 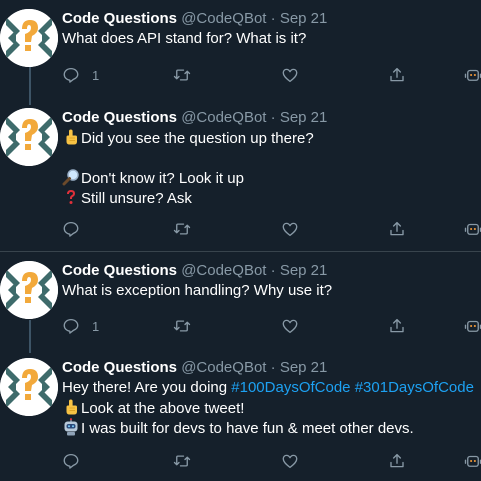 I want to click on tweet-text-span: Did you see the question up there?, so click(x=197, y=138).